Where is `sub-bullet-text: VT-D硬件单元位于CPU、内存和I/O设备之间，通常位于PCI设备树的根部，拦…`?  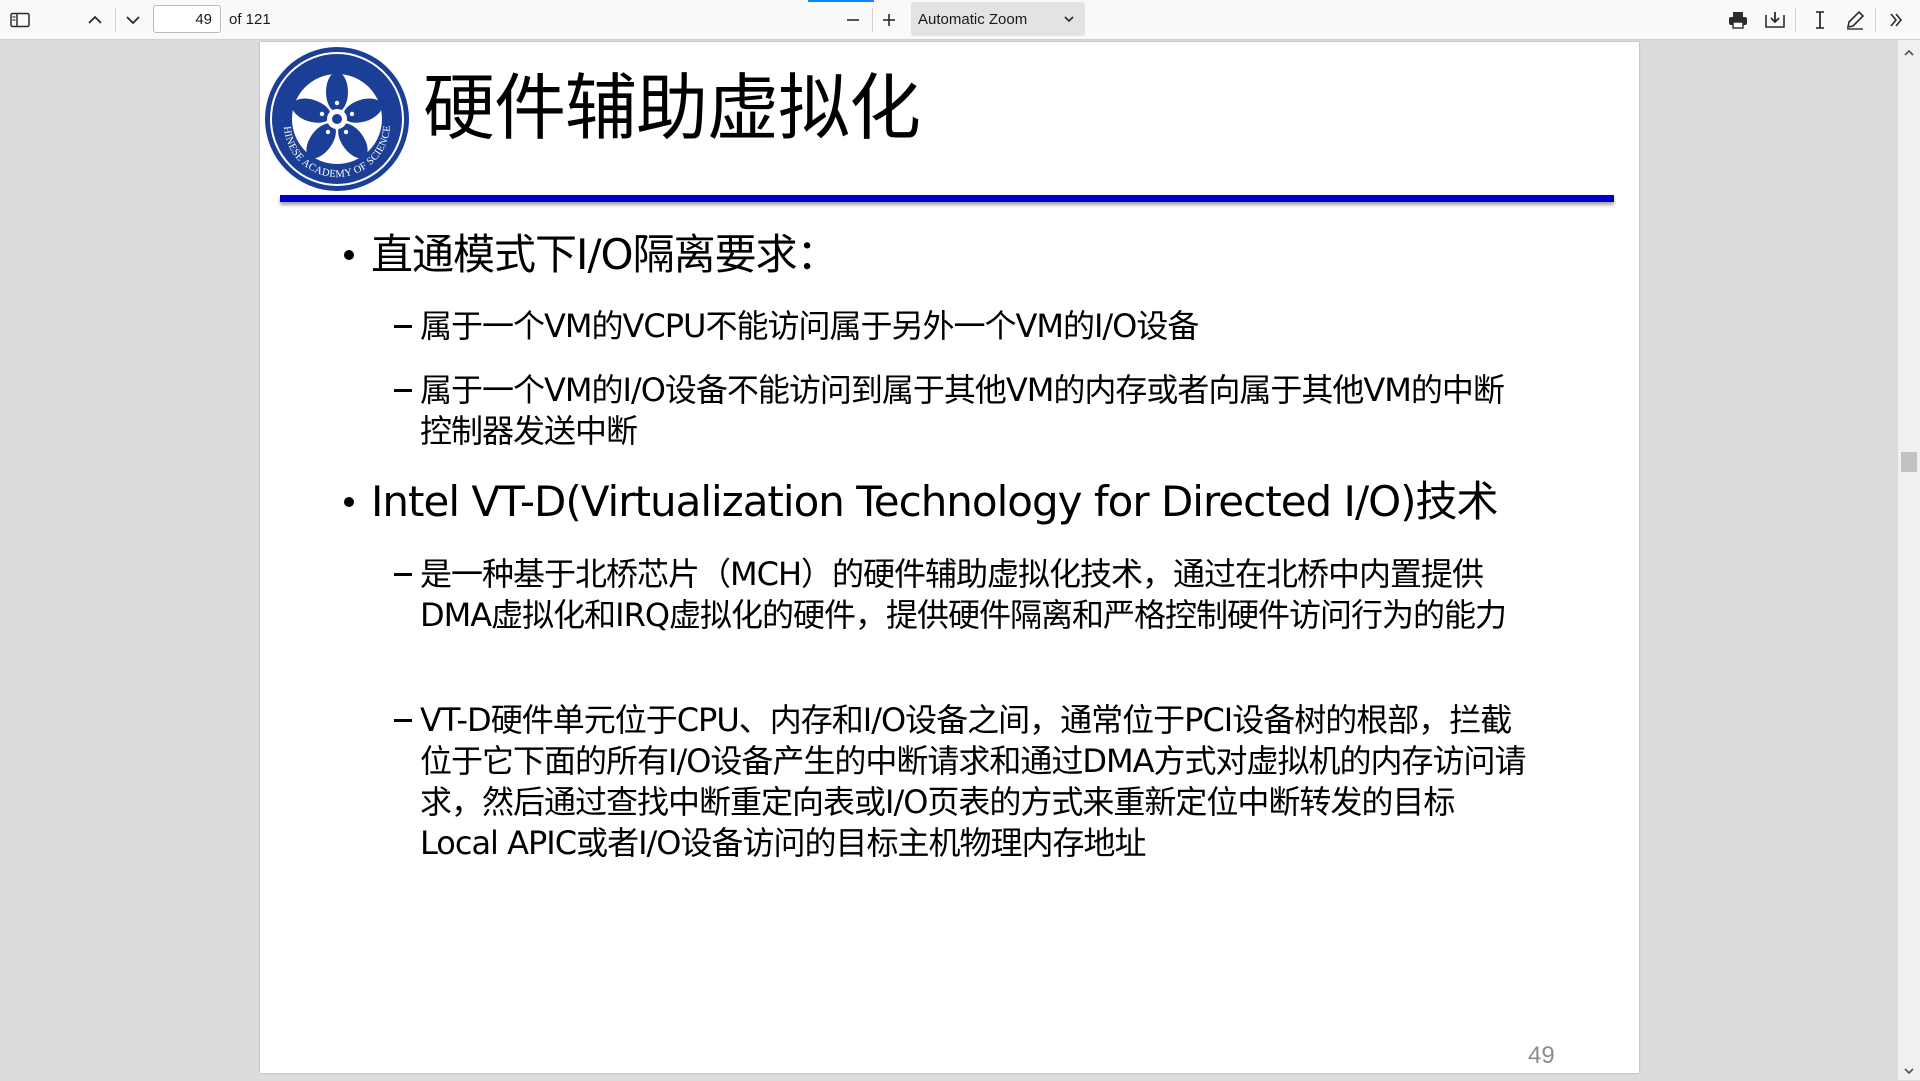
sub-bullet-text: VT-D硬件单元位于CPU、内存和I/O设备之间，通常位于PCI设备树的根部，拦… is located at coordinates (973, 781).